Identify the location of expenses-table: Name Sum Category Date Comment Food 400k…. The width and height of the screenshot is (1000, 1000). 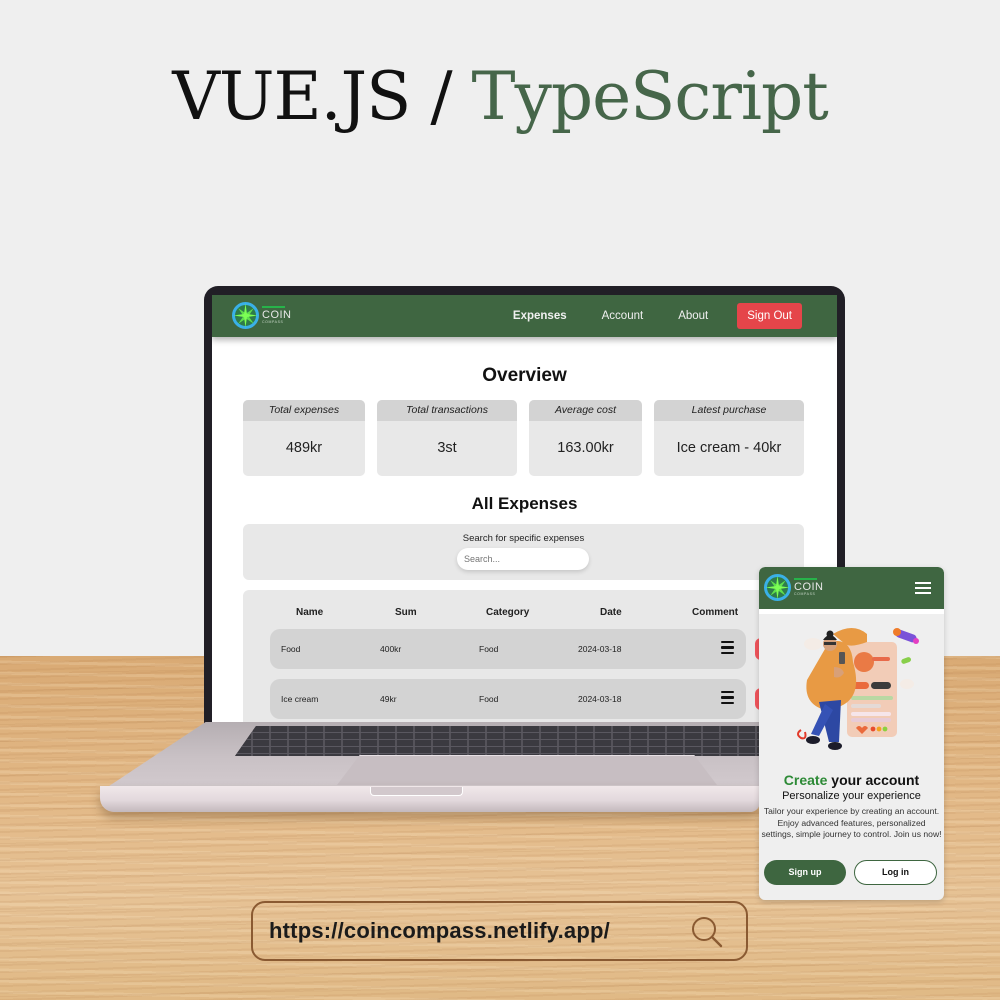
(523, 658).